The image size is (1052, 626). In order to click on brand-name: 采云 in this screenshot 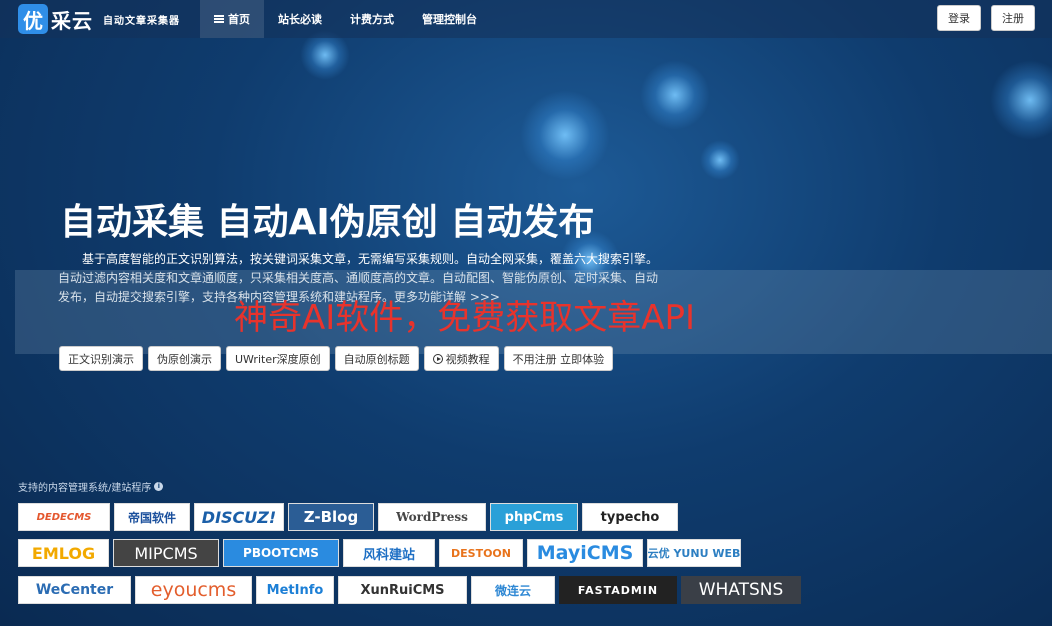, I will do `click(72, 20)`.